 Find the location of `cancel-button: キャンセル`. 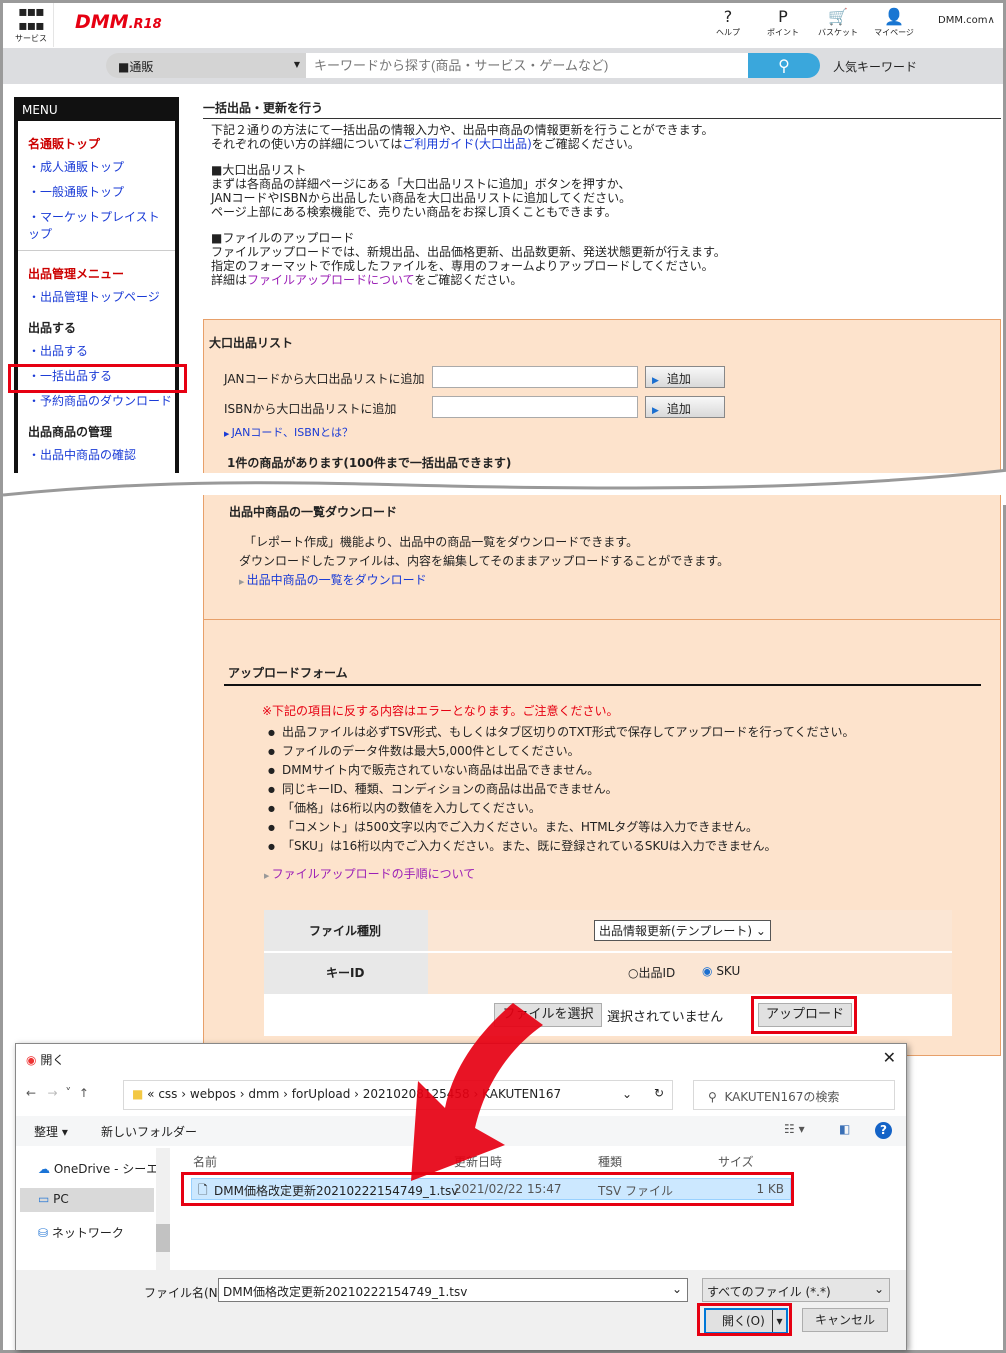

cancel-button: キャンセル is located at coordinates (845, 1320).